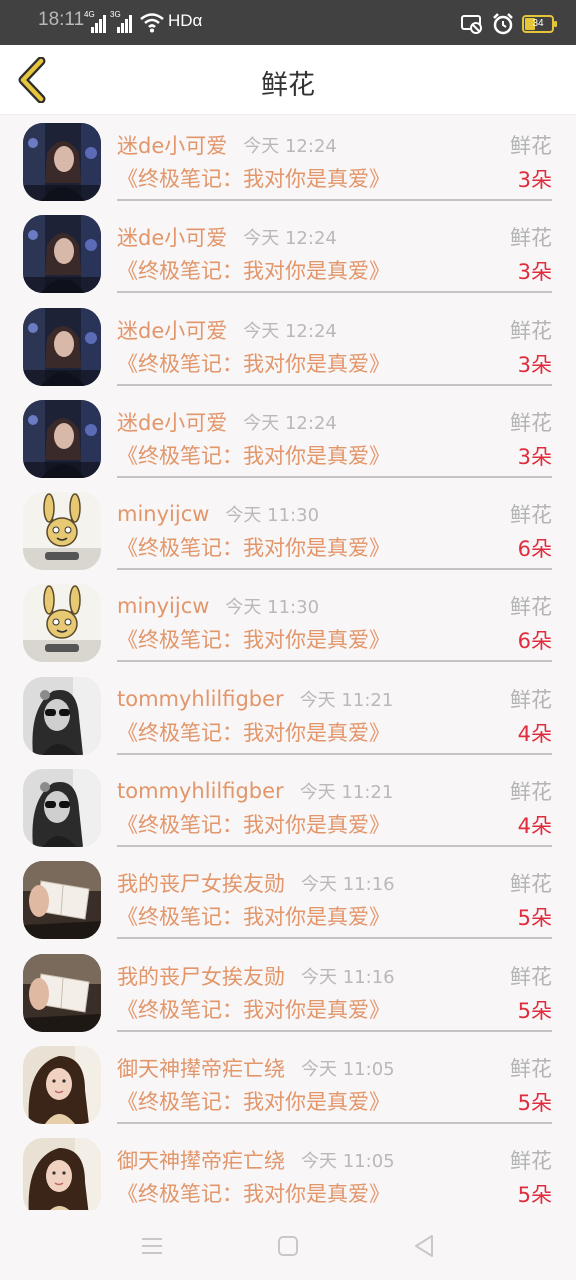  I want to click on list-item: 御天神撵帝疟亡绕 今天 11:05 鲜花《终极笔记：我对你是真爱》 5朵, so click(288, 1085).